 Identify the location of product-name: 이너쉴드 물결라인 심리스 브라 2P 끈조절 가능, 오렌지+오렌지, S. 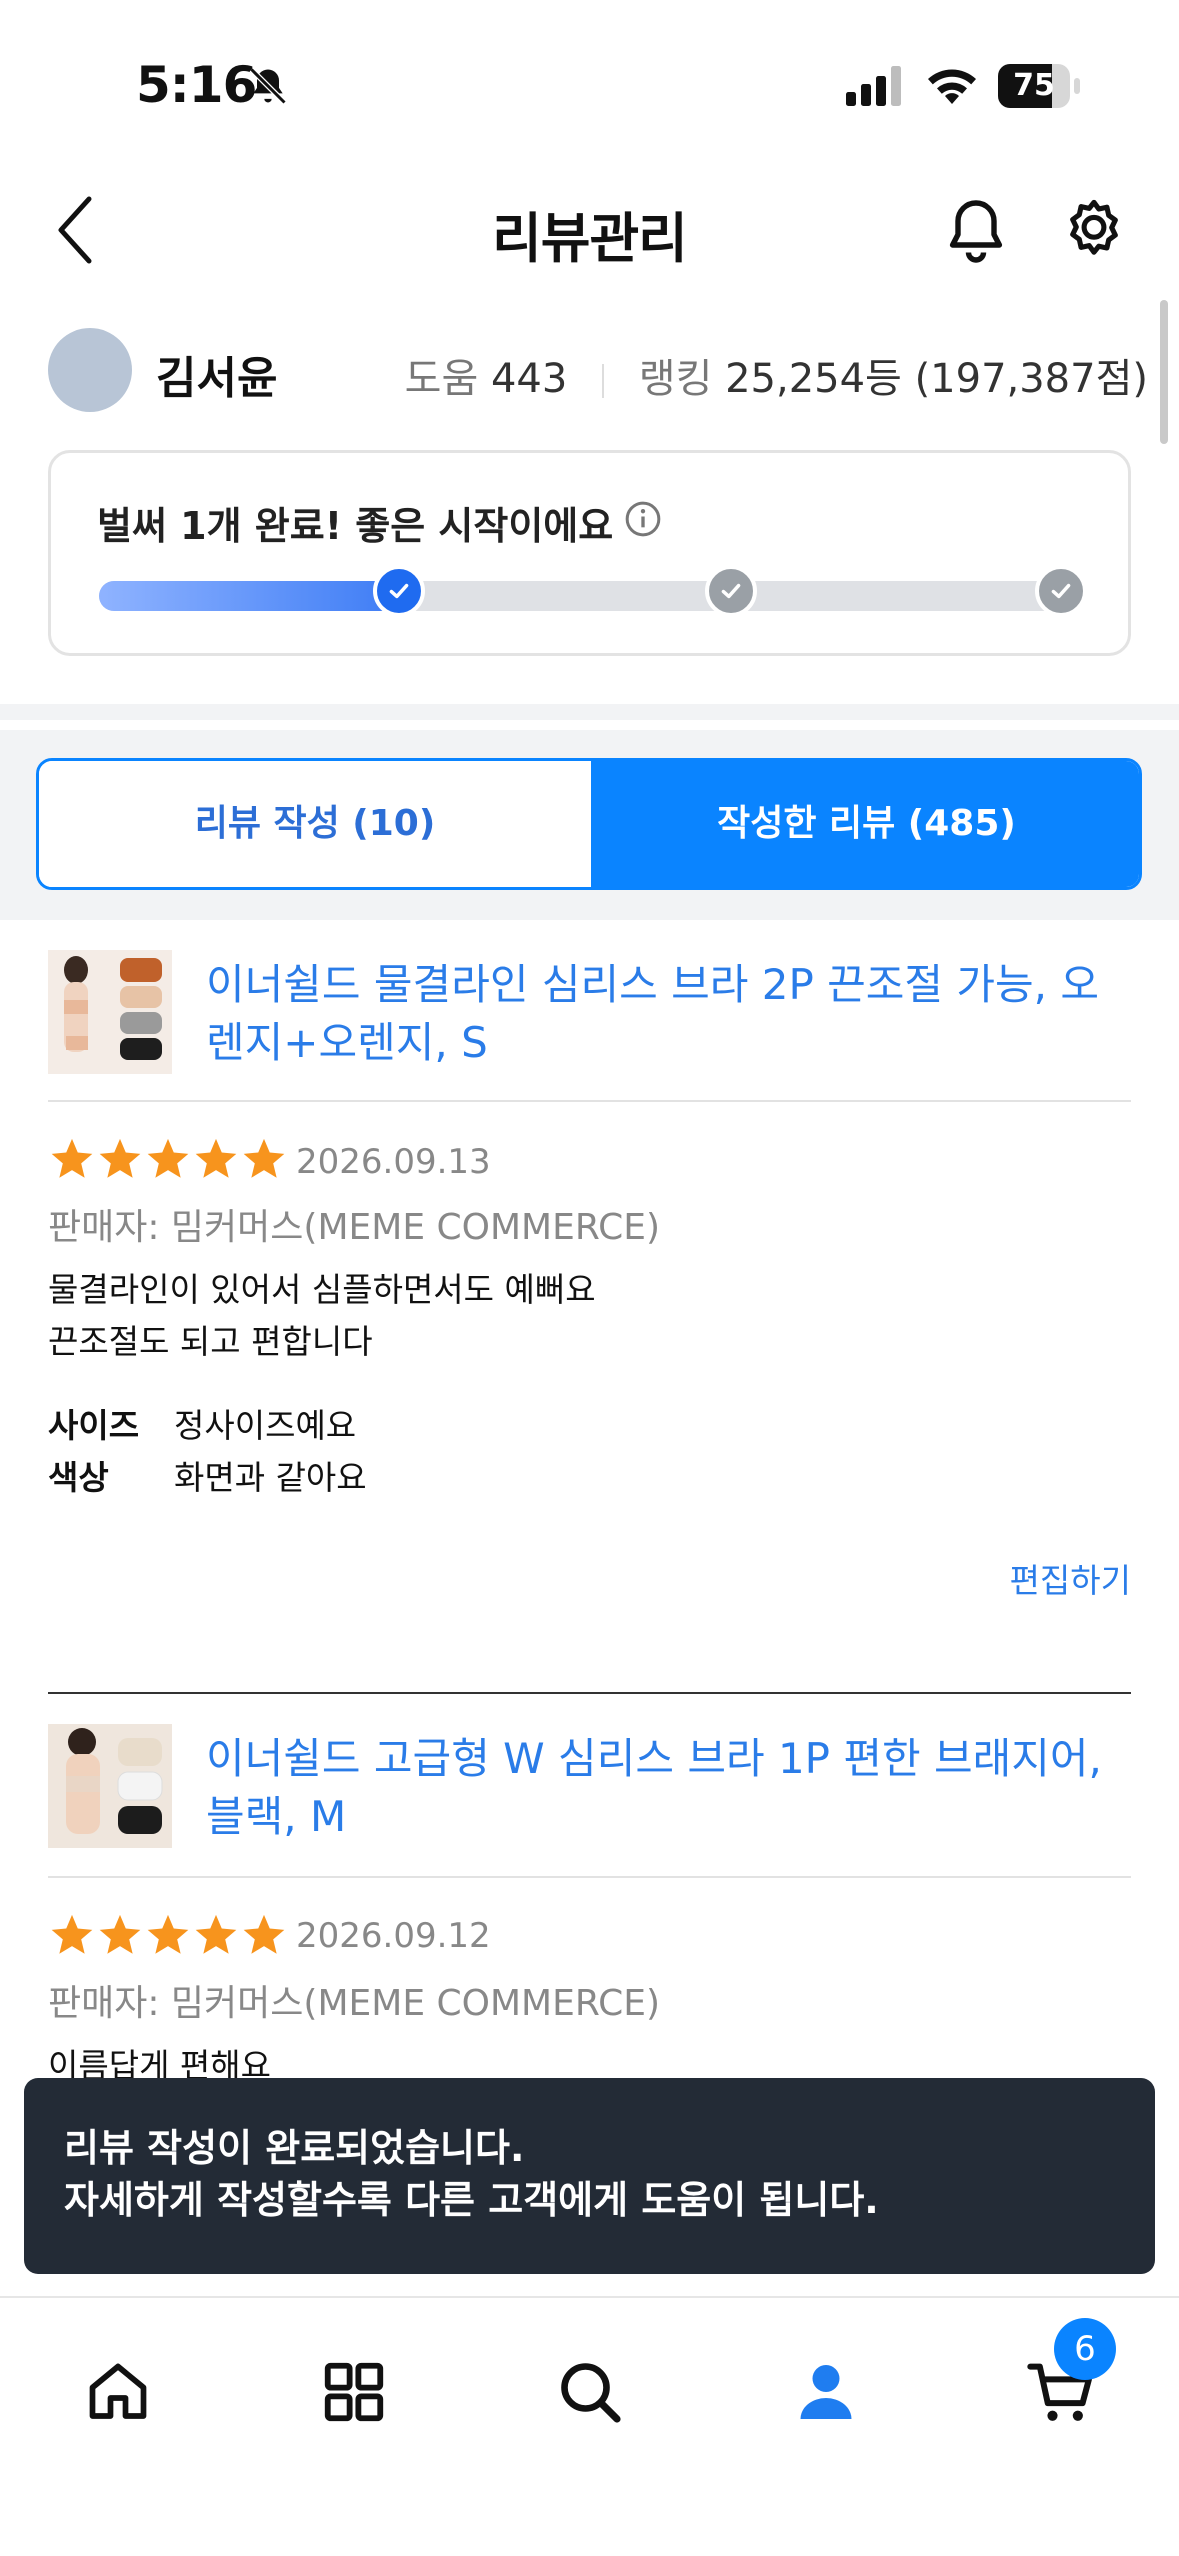
(668, 1014).